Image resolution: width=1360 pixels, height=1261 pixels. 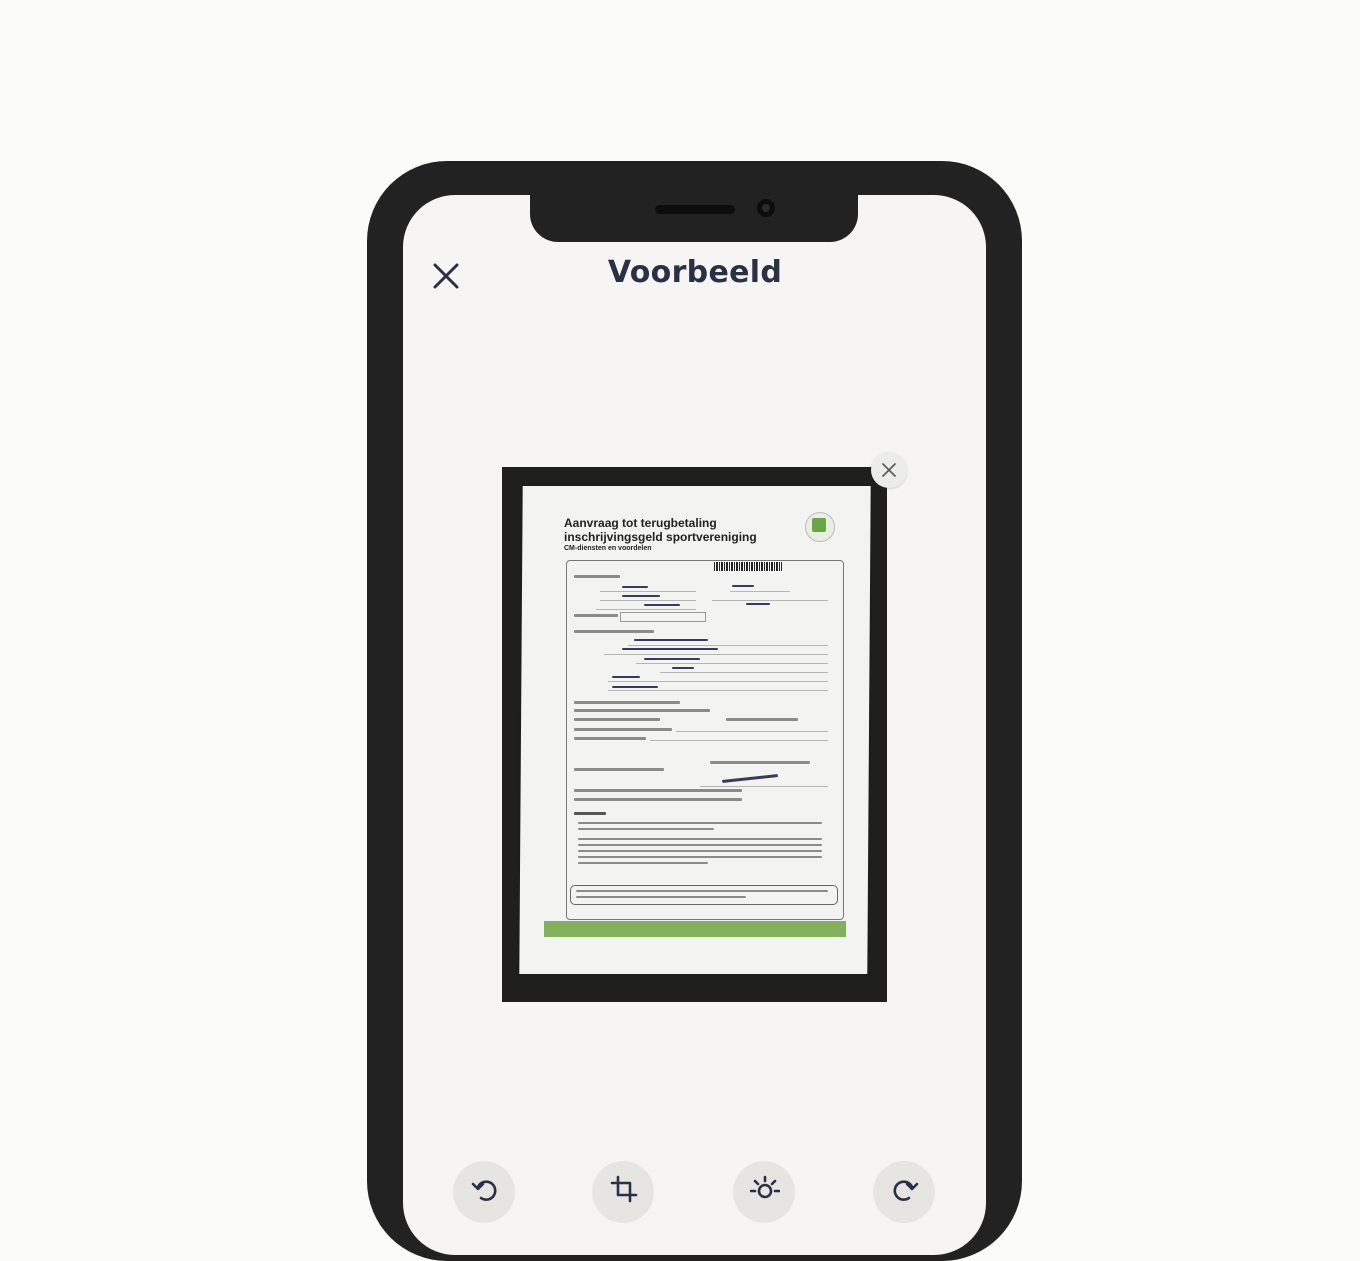 What do you see at coordinates (695, 272) in the screenshot?
I see `page-title: Voorbeeld` at bounding box center [695, 272].